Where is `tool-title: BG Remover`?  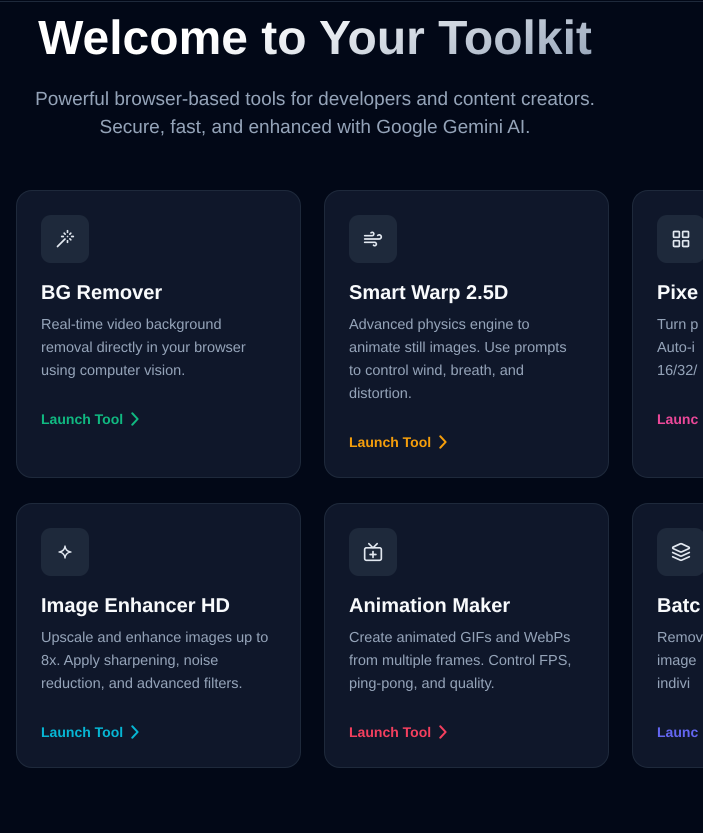 tool-title: BG Remover is located at coordinates (102, 293).